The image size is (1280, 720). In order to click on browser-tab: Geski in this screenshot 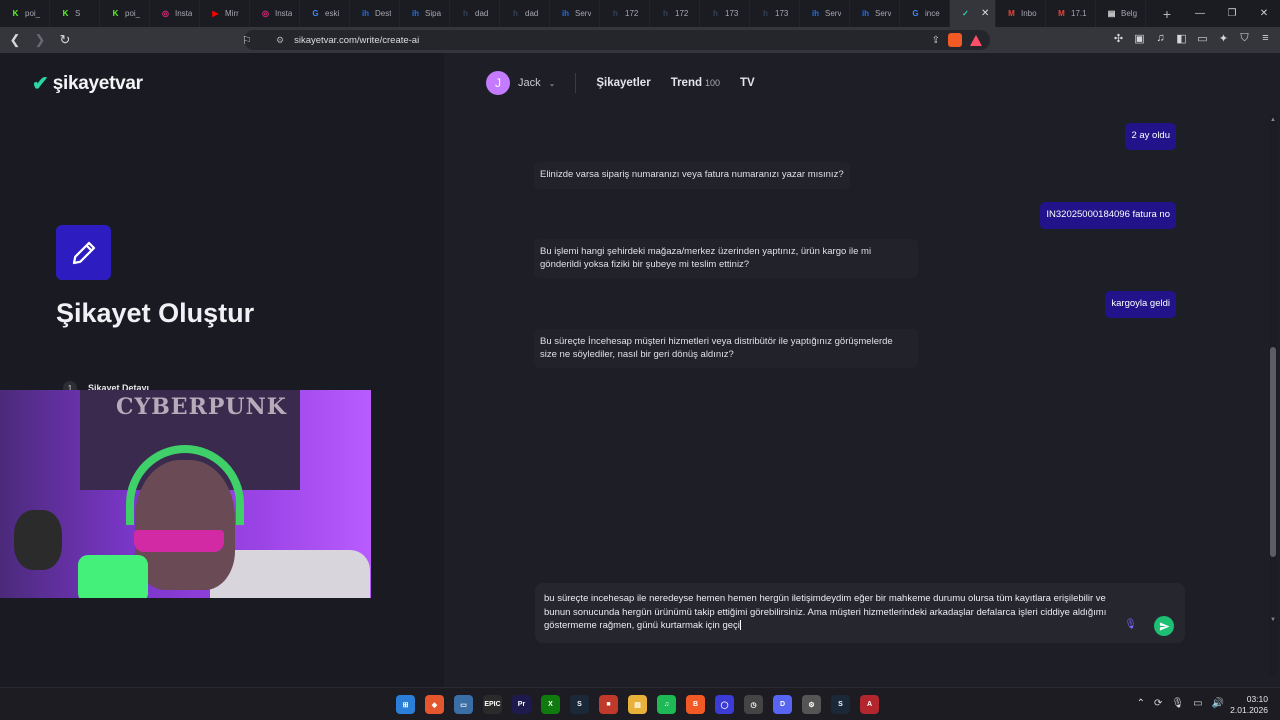, I will do `click(325, 13)`.